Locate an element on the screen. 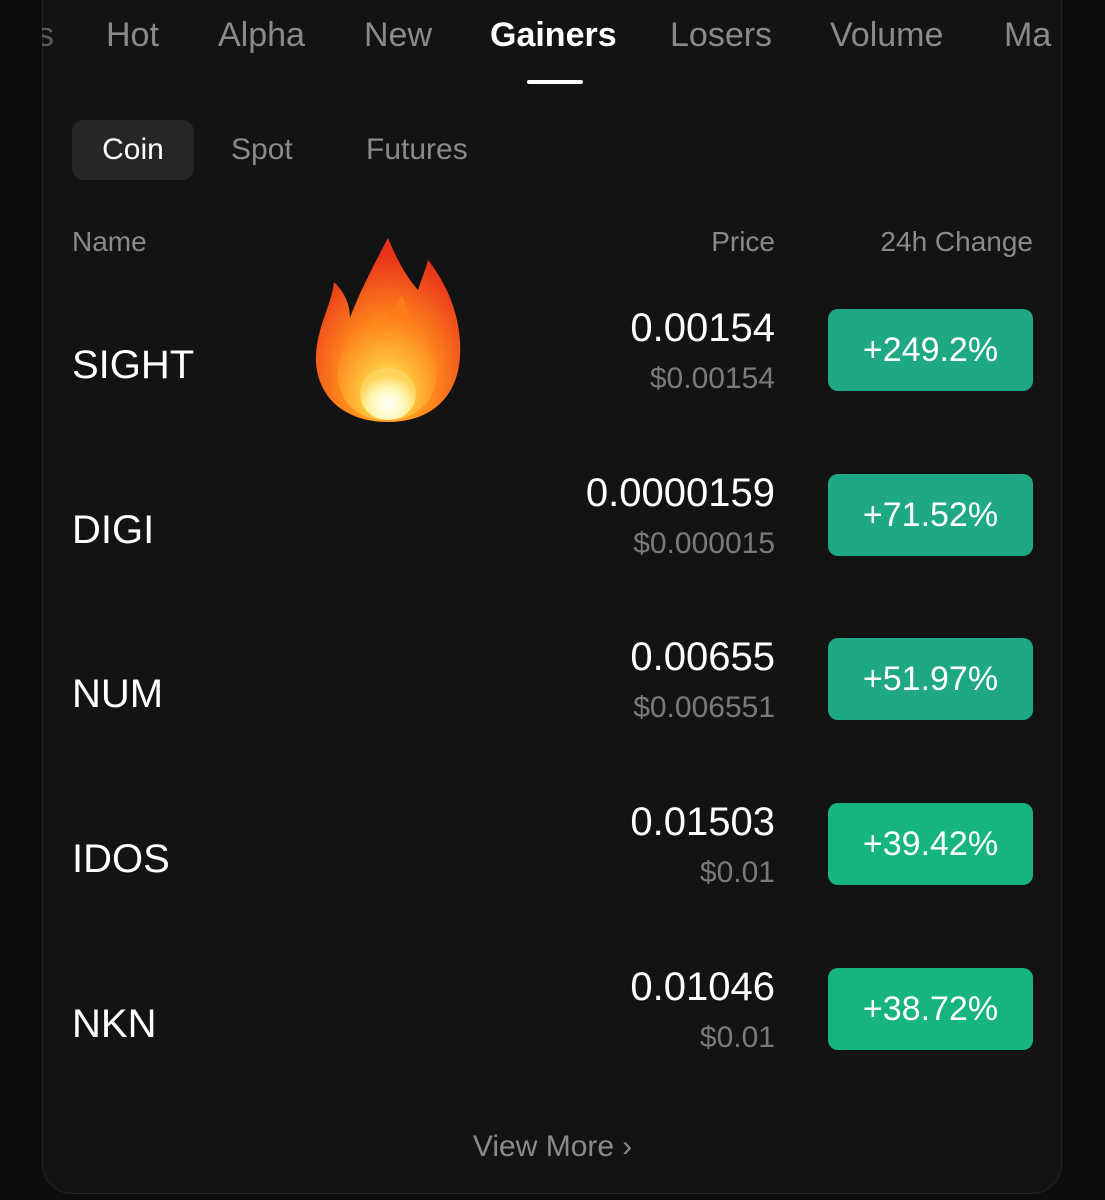 The image size is (1105, 1200). coin-usd-price: $0.000015 is located at coordinates (704, 543).